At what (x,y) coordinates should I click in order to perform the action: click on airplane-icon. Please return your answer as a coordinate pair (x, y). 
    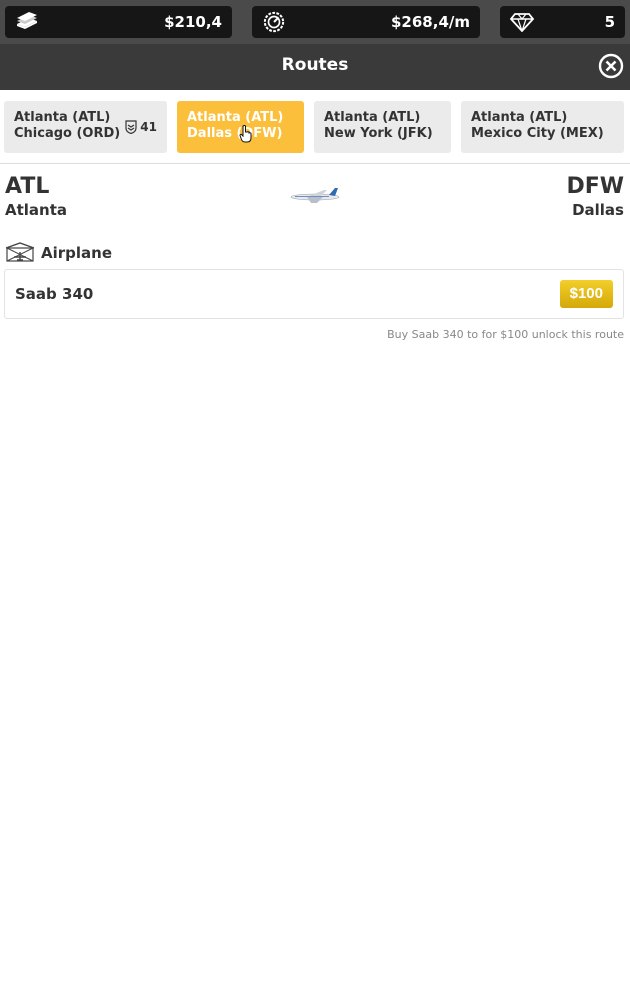
    Looking at the image, I should click on (315, 195).